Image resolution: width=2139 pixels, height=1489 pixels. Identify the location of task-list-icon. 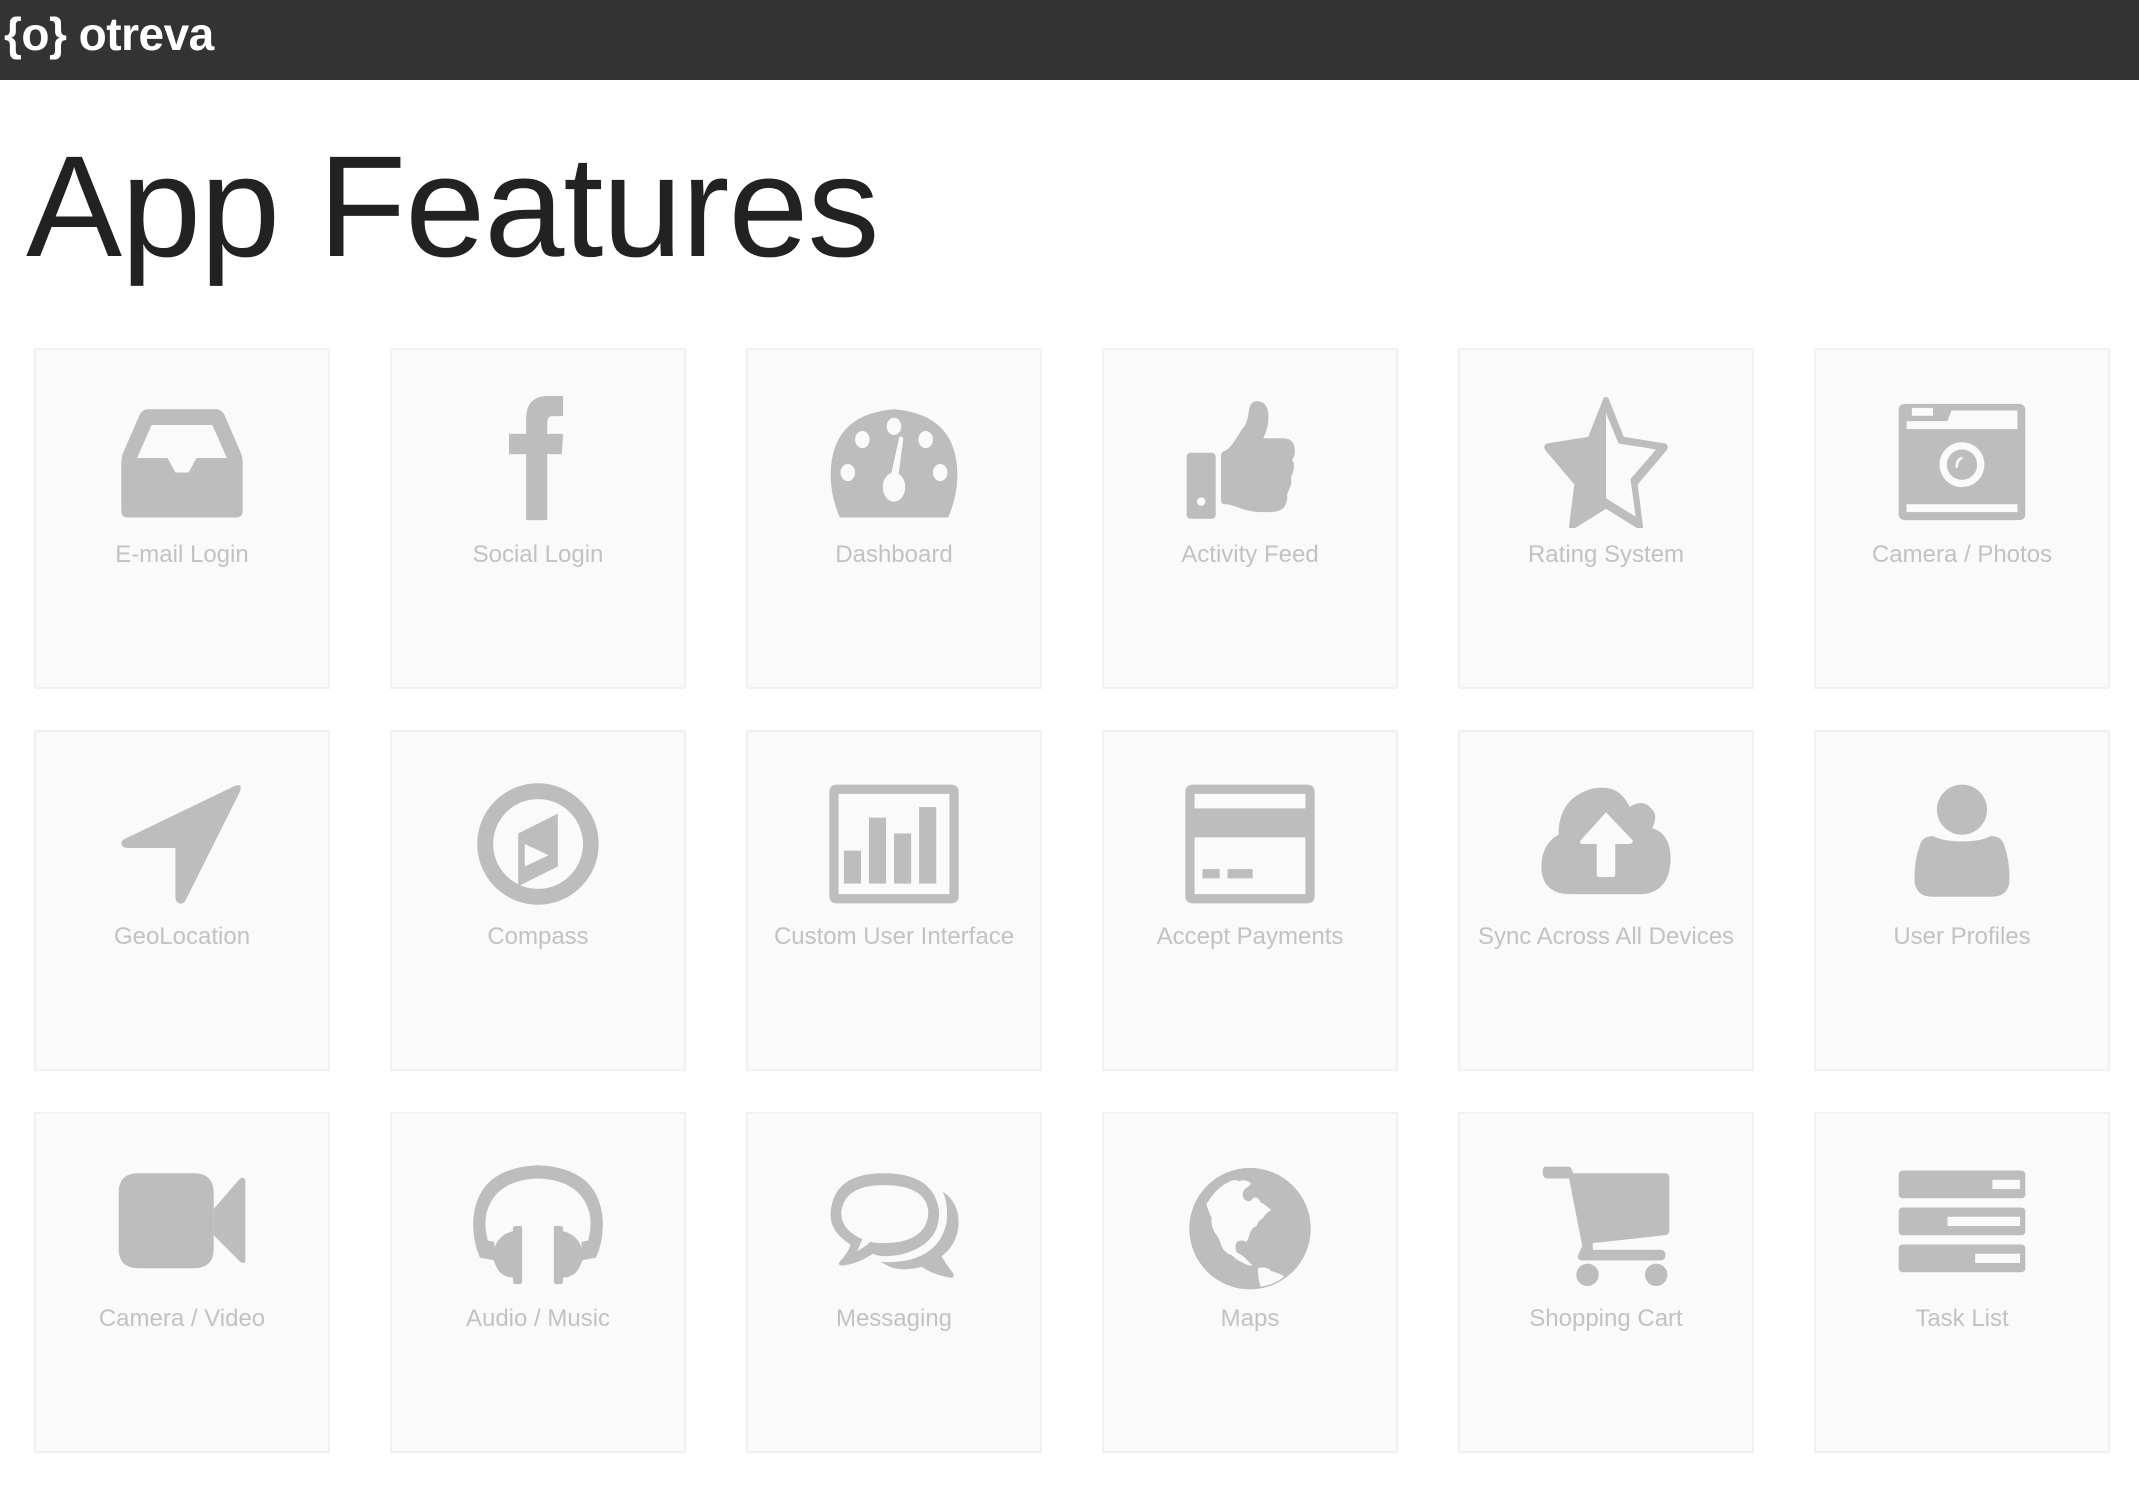
(1962, 1226).